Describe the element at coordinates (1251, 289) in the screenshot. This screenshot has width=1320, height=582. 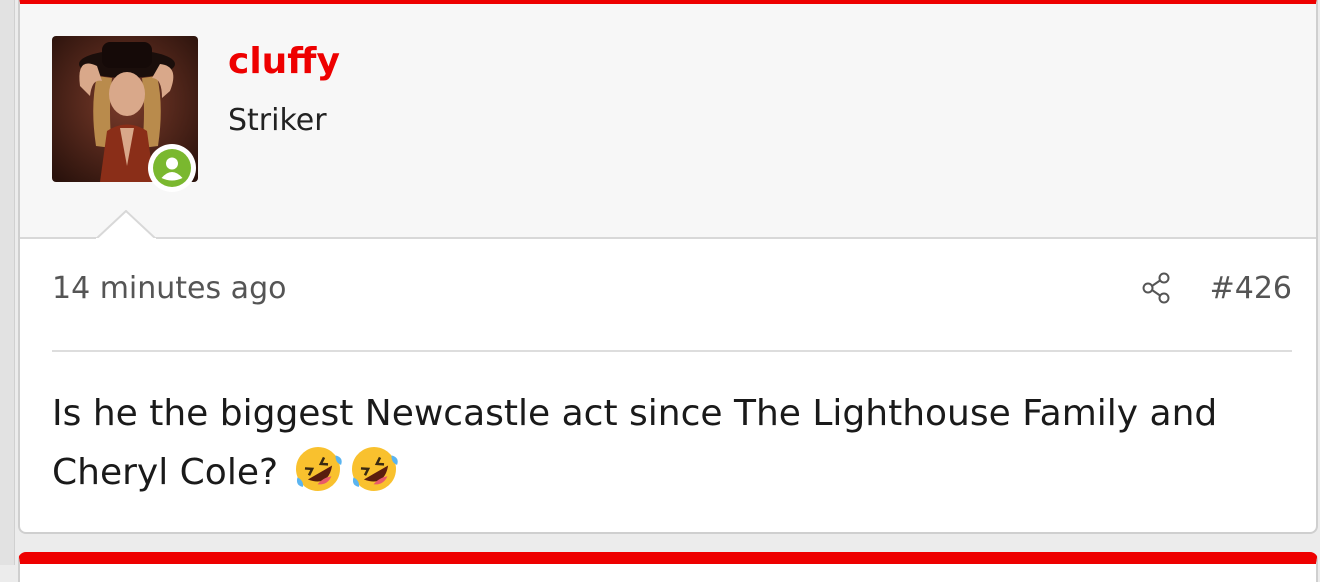
I see `post-number-link: #426` at that location.